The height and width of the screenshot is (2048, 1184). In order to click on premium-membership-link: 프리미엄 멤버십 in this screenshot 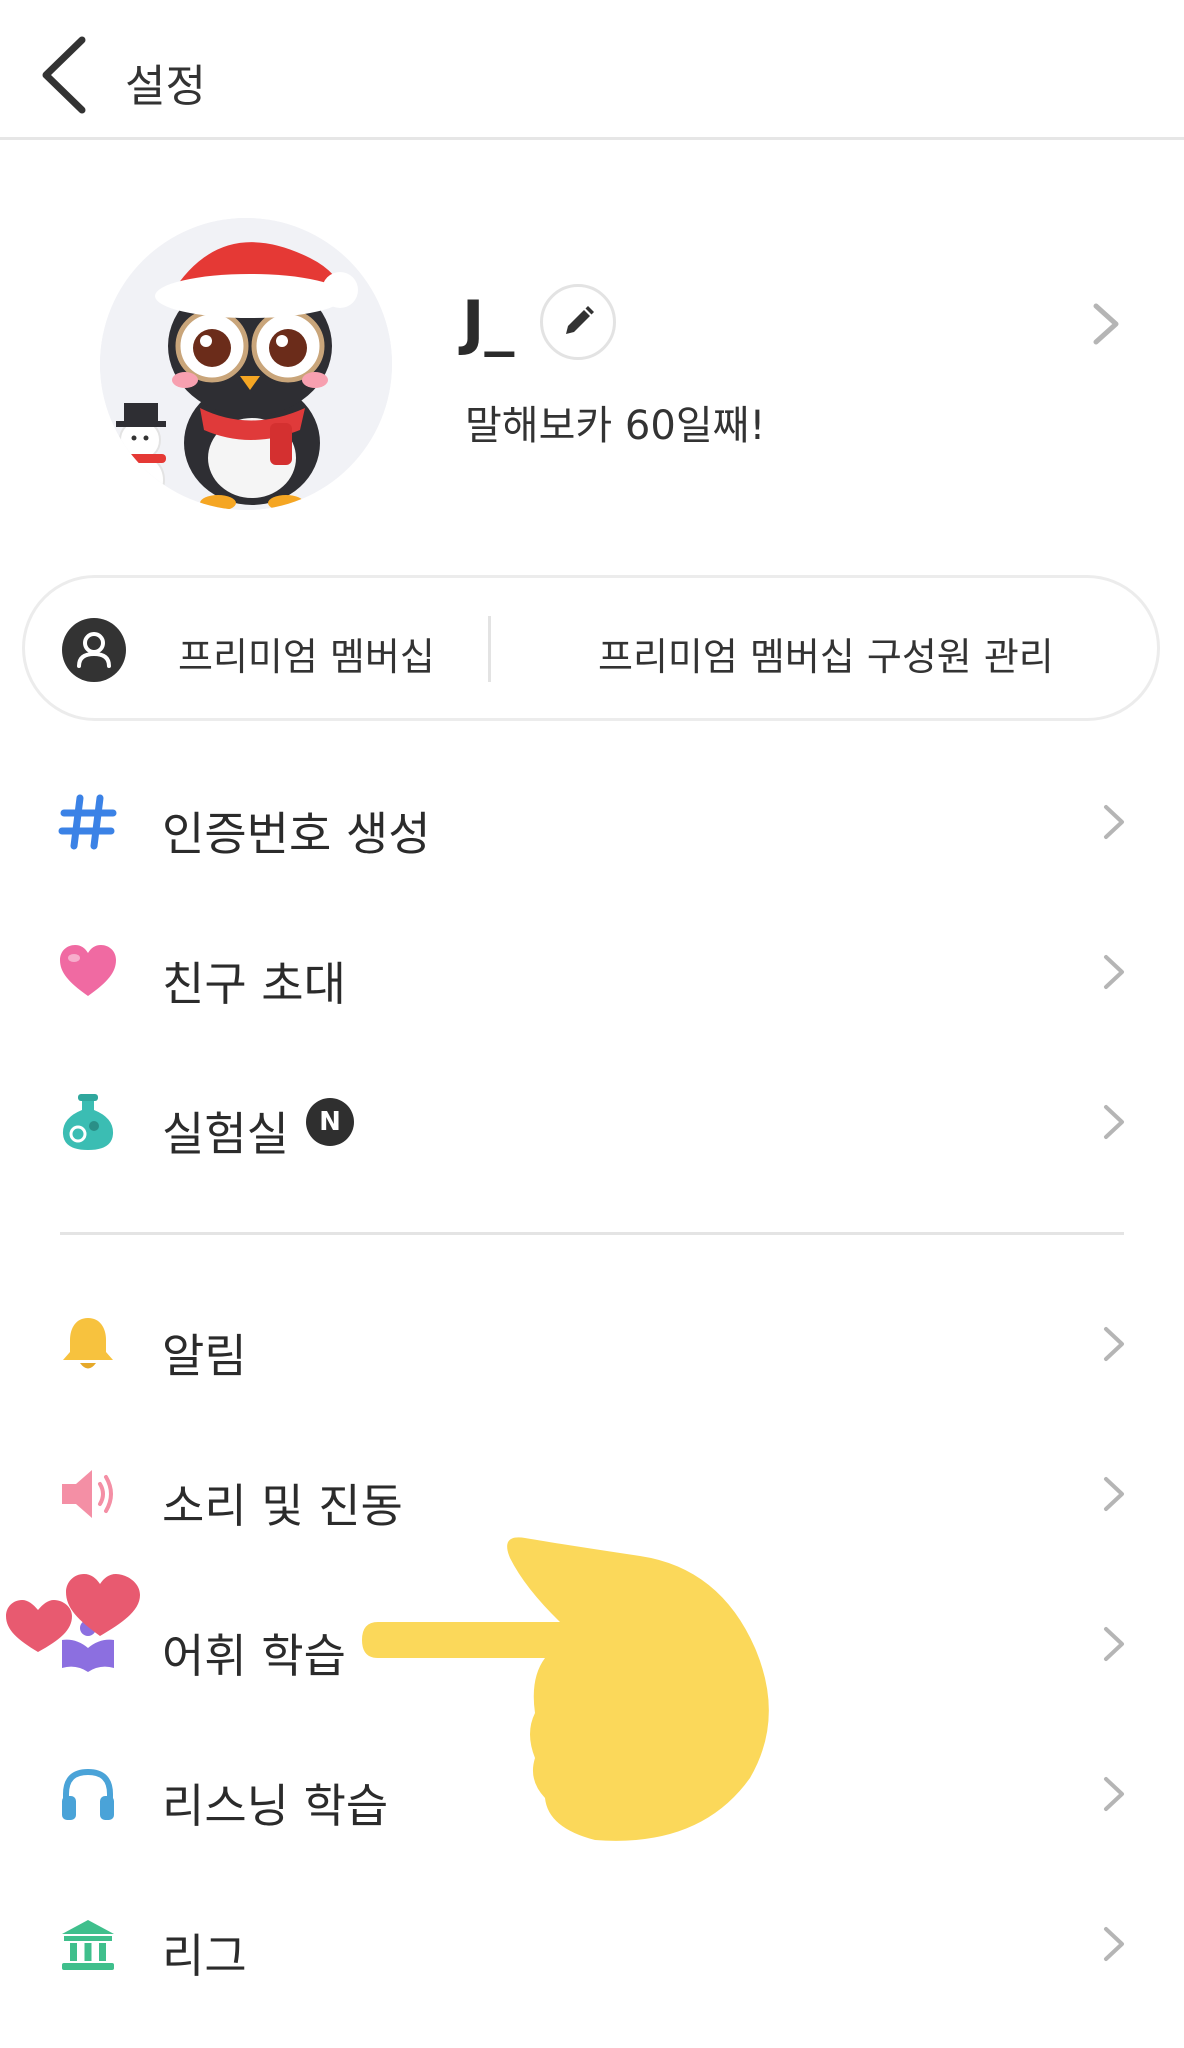, I will do `click(306, 653)`.